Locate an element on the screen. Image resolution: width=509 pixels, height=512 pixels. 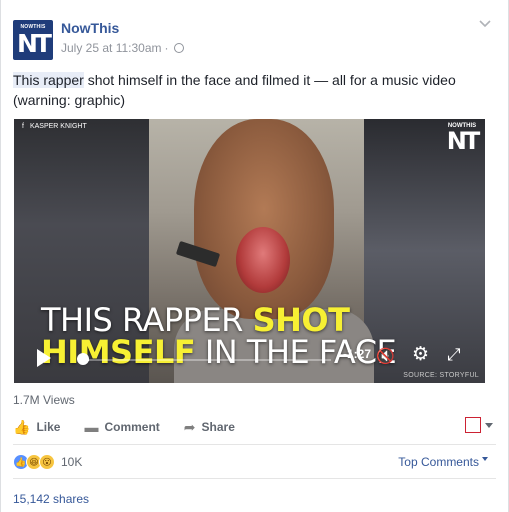
avatar-logo-big: NT is located at coordinates (34, 43).